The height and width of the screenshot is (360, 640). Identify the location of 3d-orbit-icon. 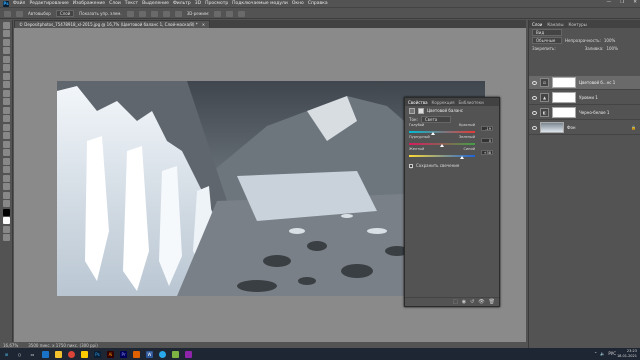
(218, 13).